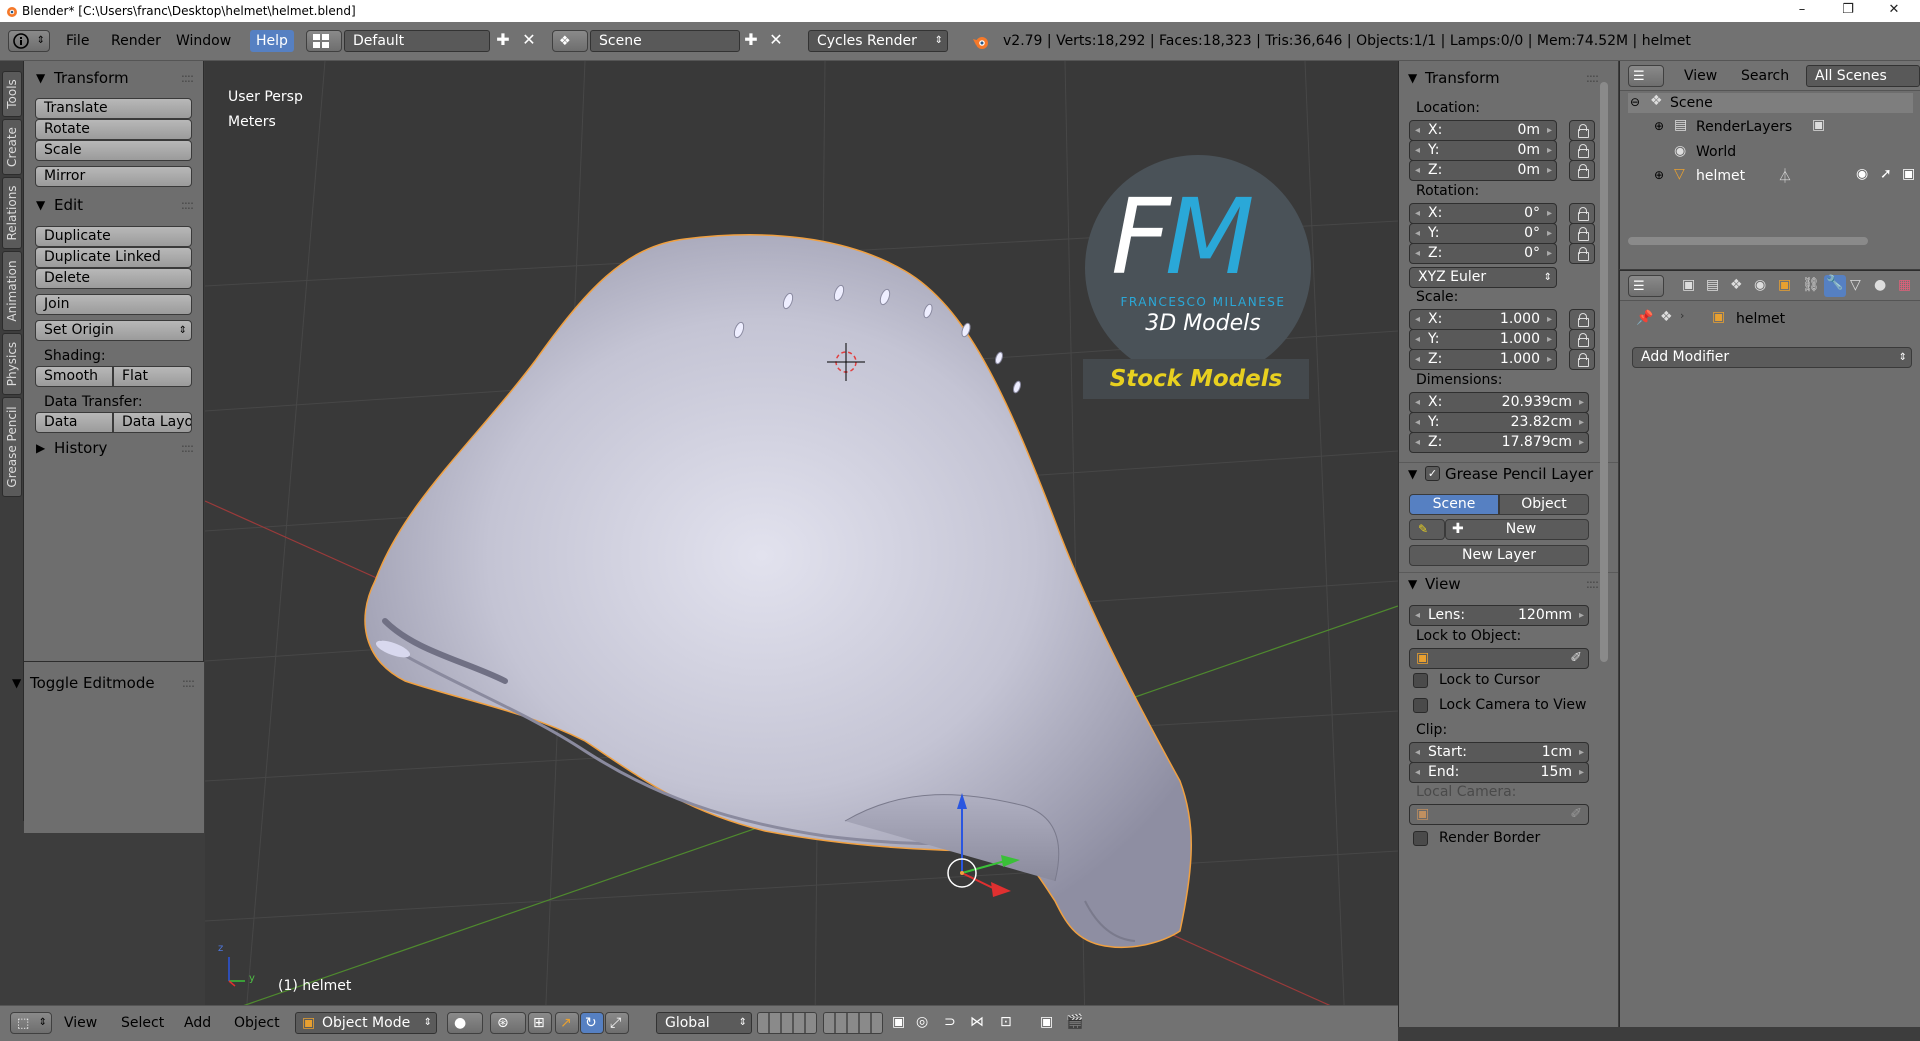  I want to click on outliner-item-world: World, so click(1716, 152).